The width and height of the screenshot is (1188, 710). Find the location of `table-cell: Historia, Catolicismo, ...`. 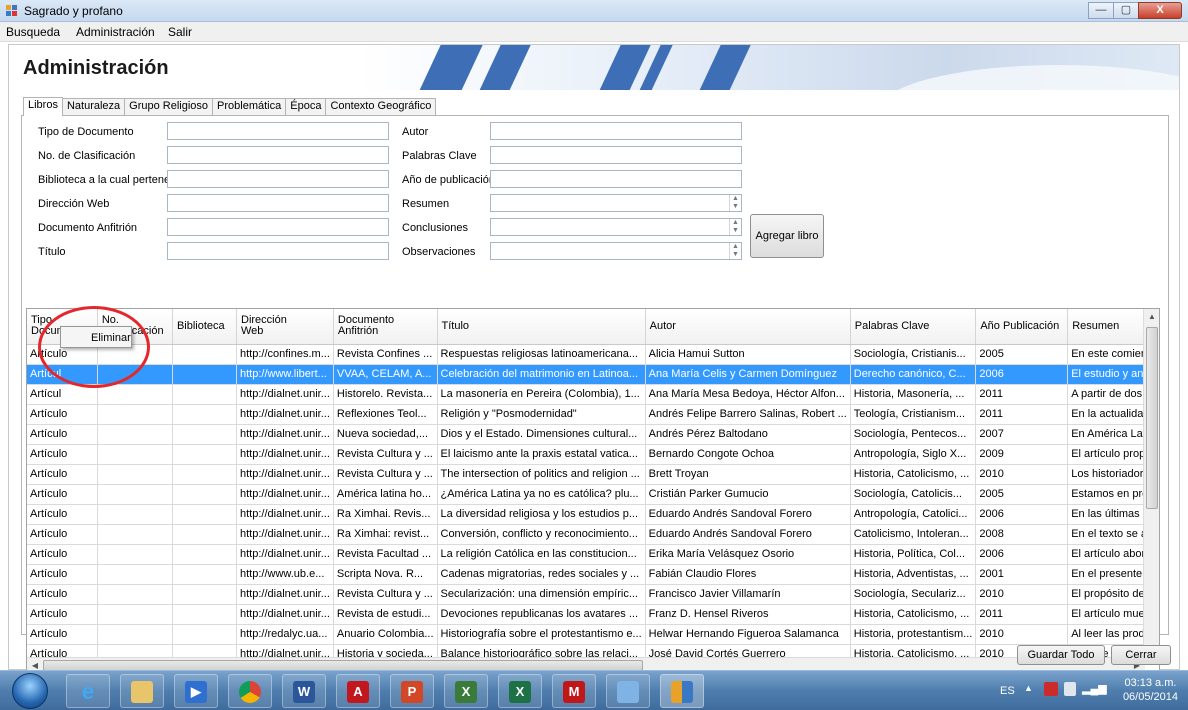

table-cell: Historia, Catolicismo, ... is located at coordinates (913, 474).